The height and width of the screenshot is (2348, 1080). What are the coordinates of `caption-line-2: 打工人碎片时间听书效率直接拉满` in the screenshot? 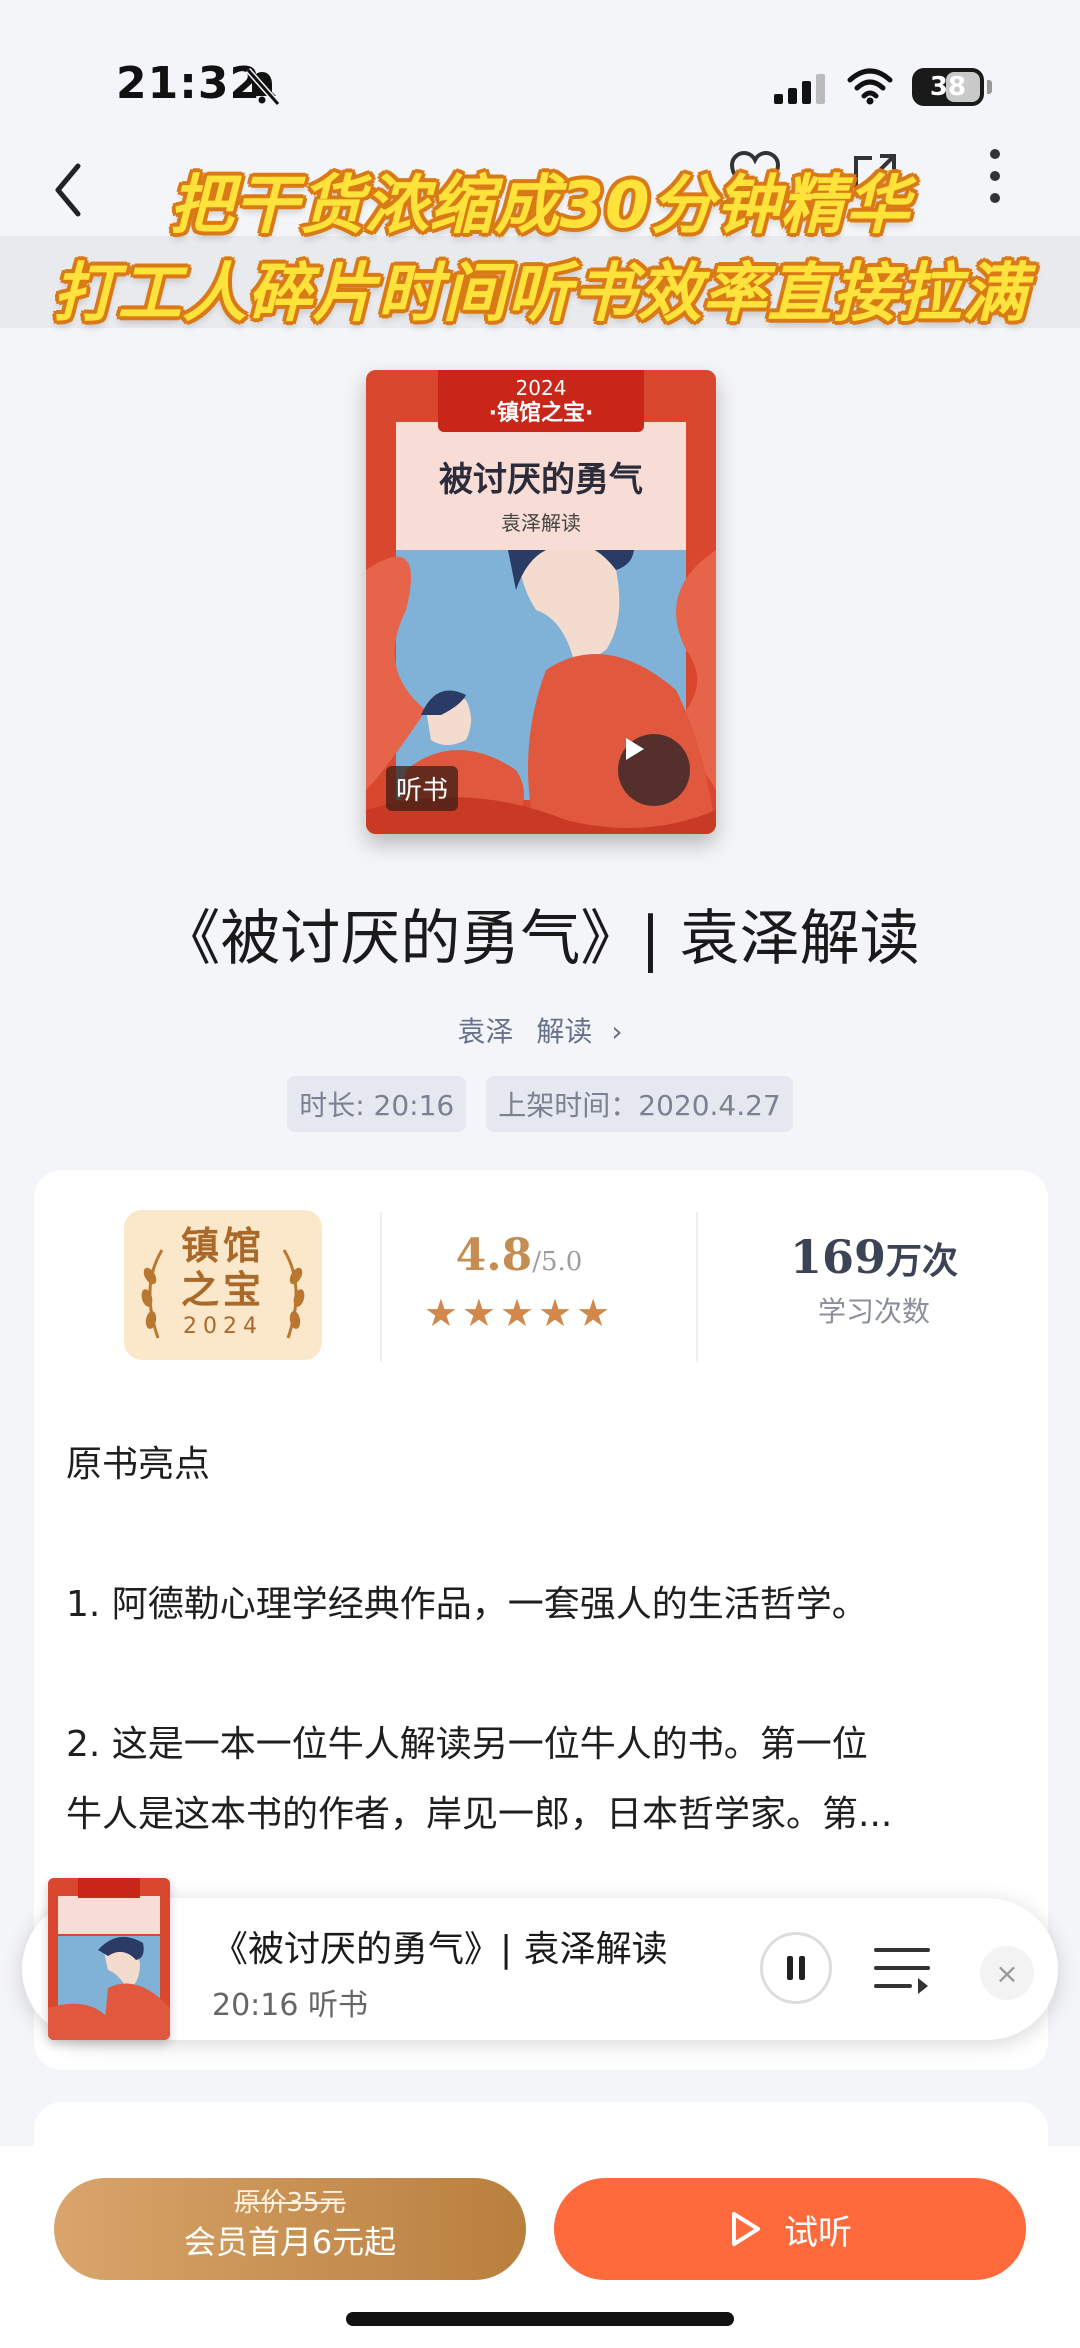 It's located at (540, 294).